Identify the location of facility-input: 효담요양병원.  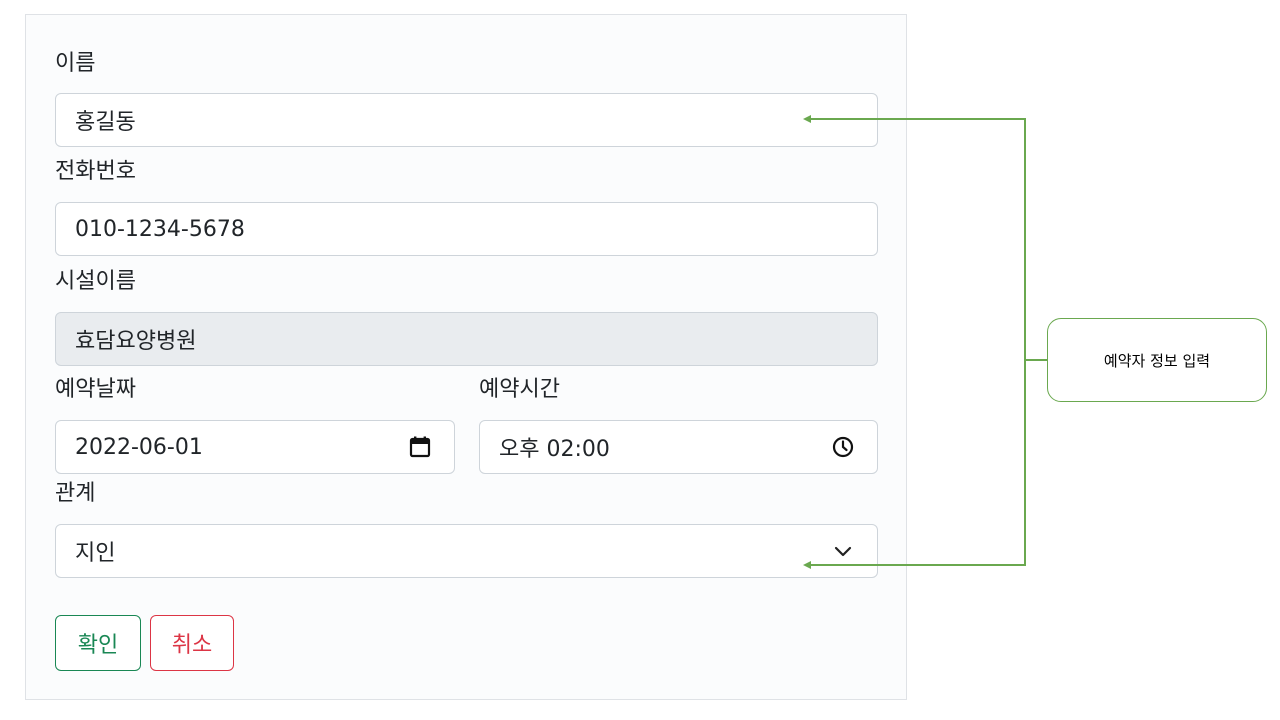
(466, 339).